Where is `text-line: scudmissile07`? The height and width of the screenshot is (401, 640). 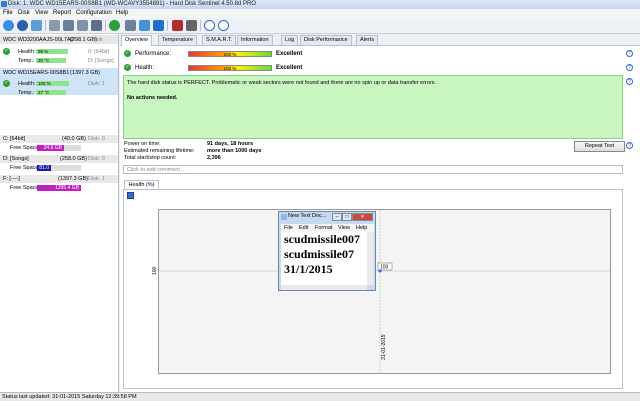
text-line: scudmissile07 is located at coordinates (319, 254).